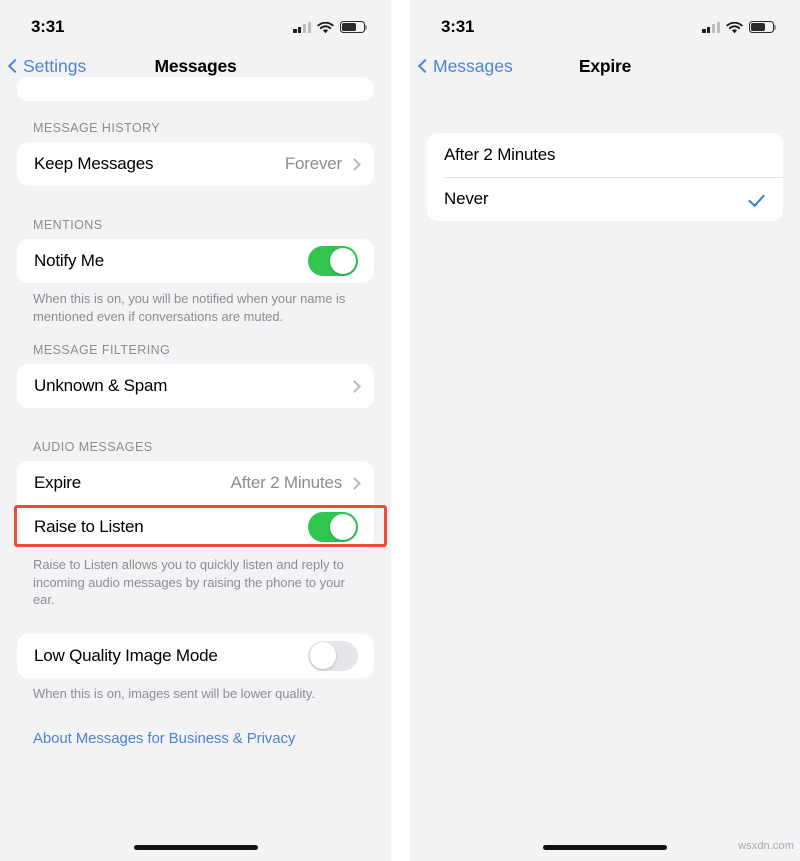  I want to click on status-bar-left: 3:31, so click(195, 22).